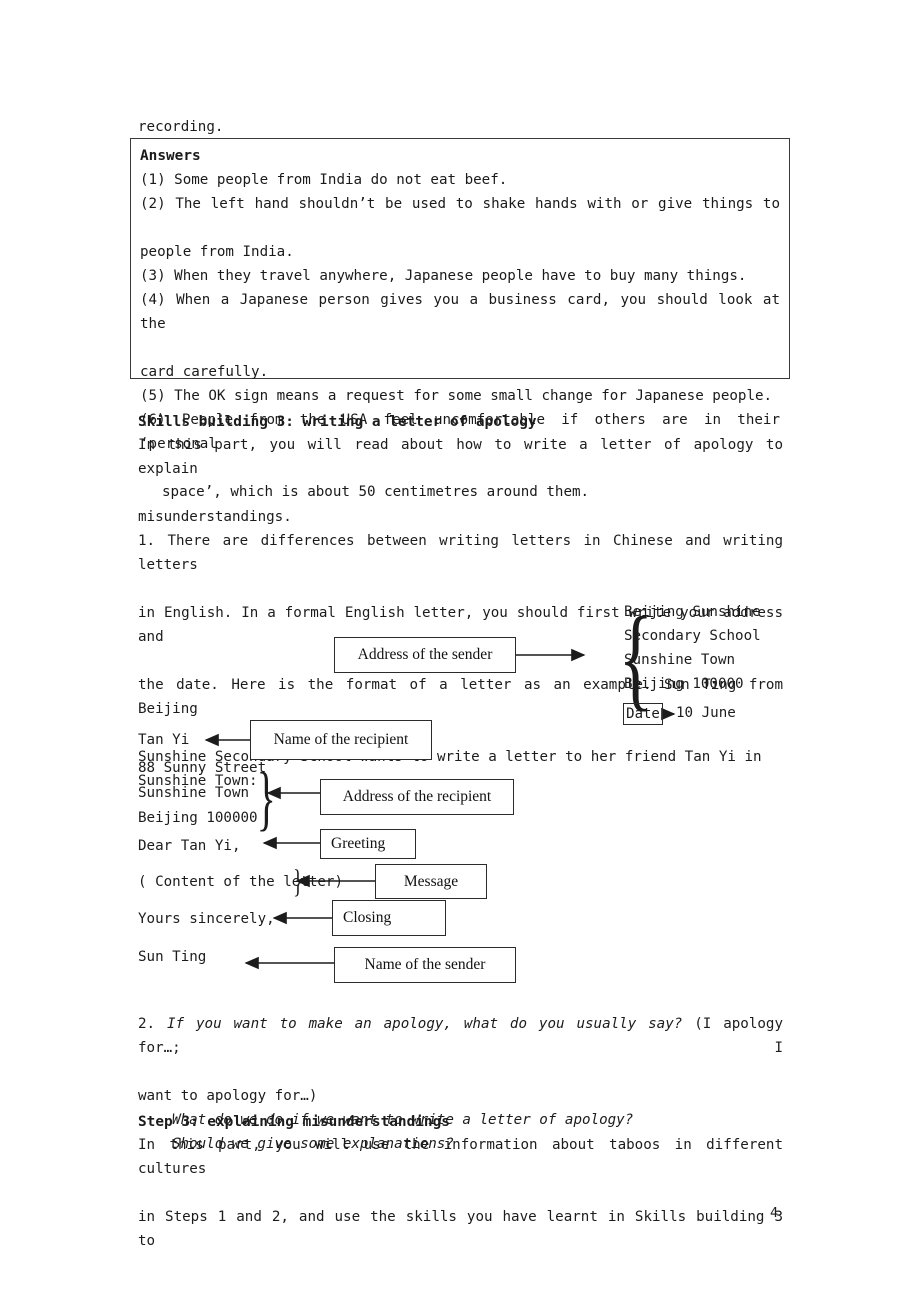 The height and width of the screenshot is (1302, 920). I want to click on skills-para-line: misunderstandings., so click(215, 517).